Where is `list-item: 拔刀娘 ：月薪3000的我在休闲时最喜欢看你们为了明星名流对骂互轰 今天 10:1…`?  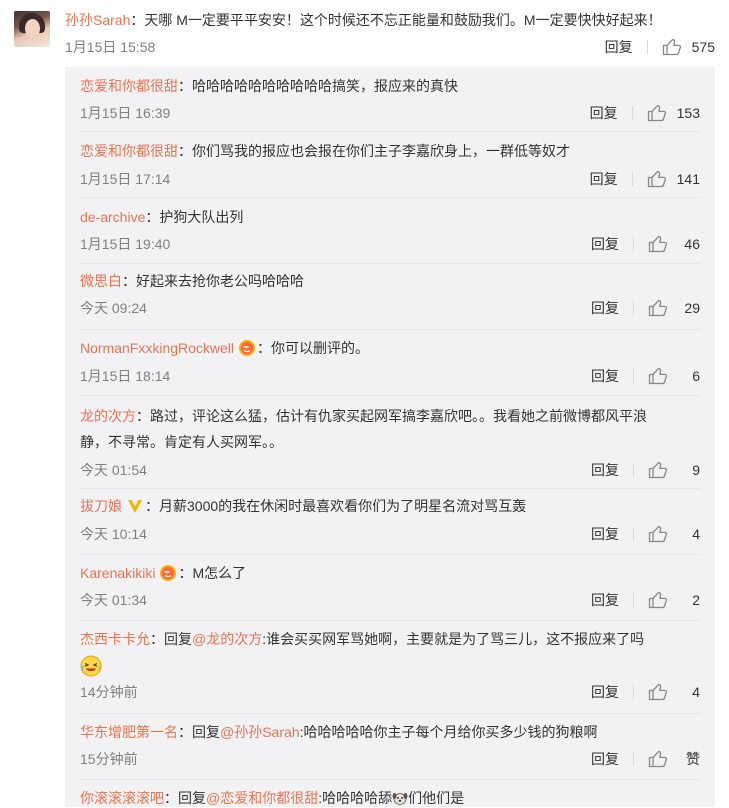 list-item: 拔刀娘 ：月薪3000的我在休闲时最喜欢看你们为了明星名流对骂互轰 今天 10:1… is located at coordinates (390, 522).